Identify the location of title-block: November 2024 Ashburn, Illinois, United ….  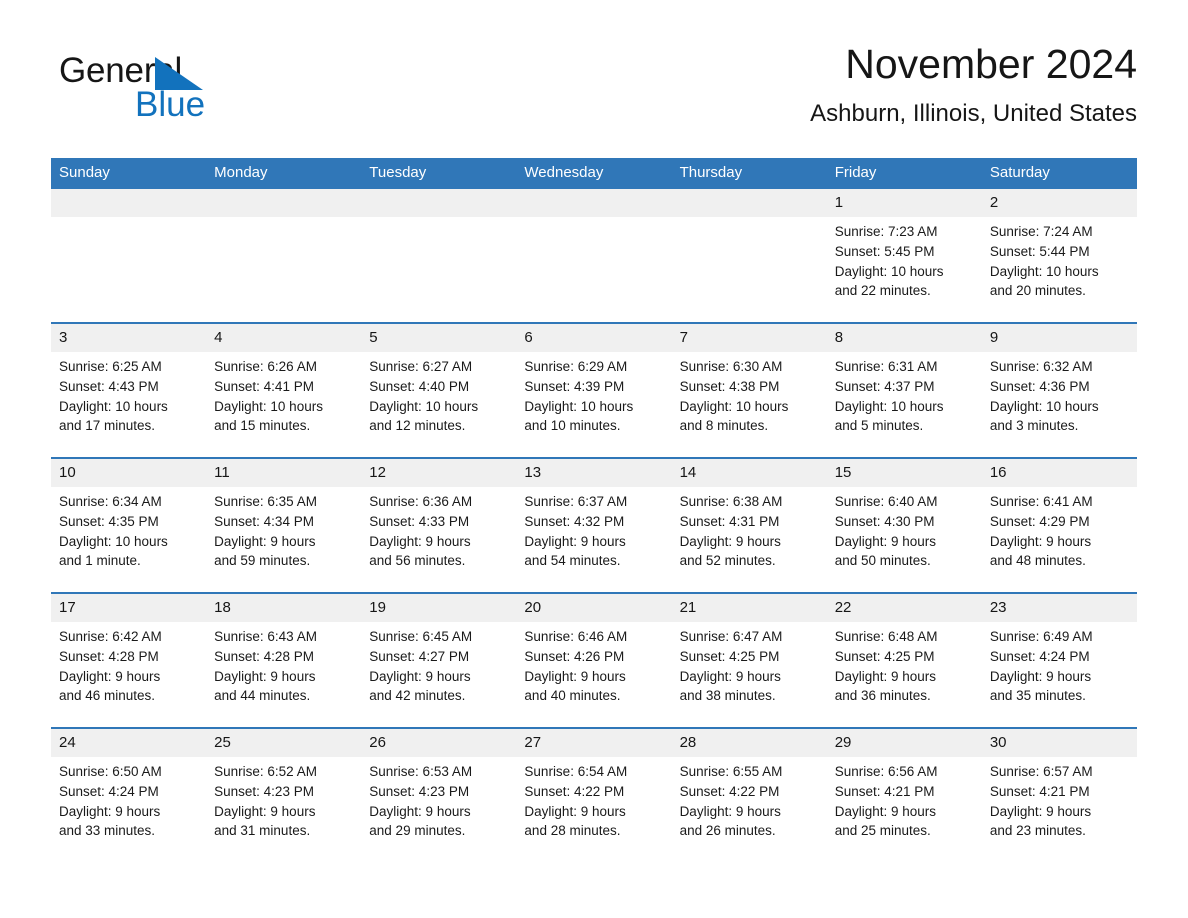
(973, 83).